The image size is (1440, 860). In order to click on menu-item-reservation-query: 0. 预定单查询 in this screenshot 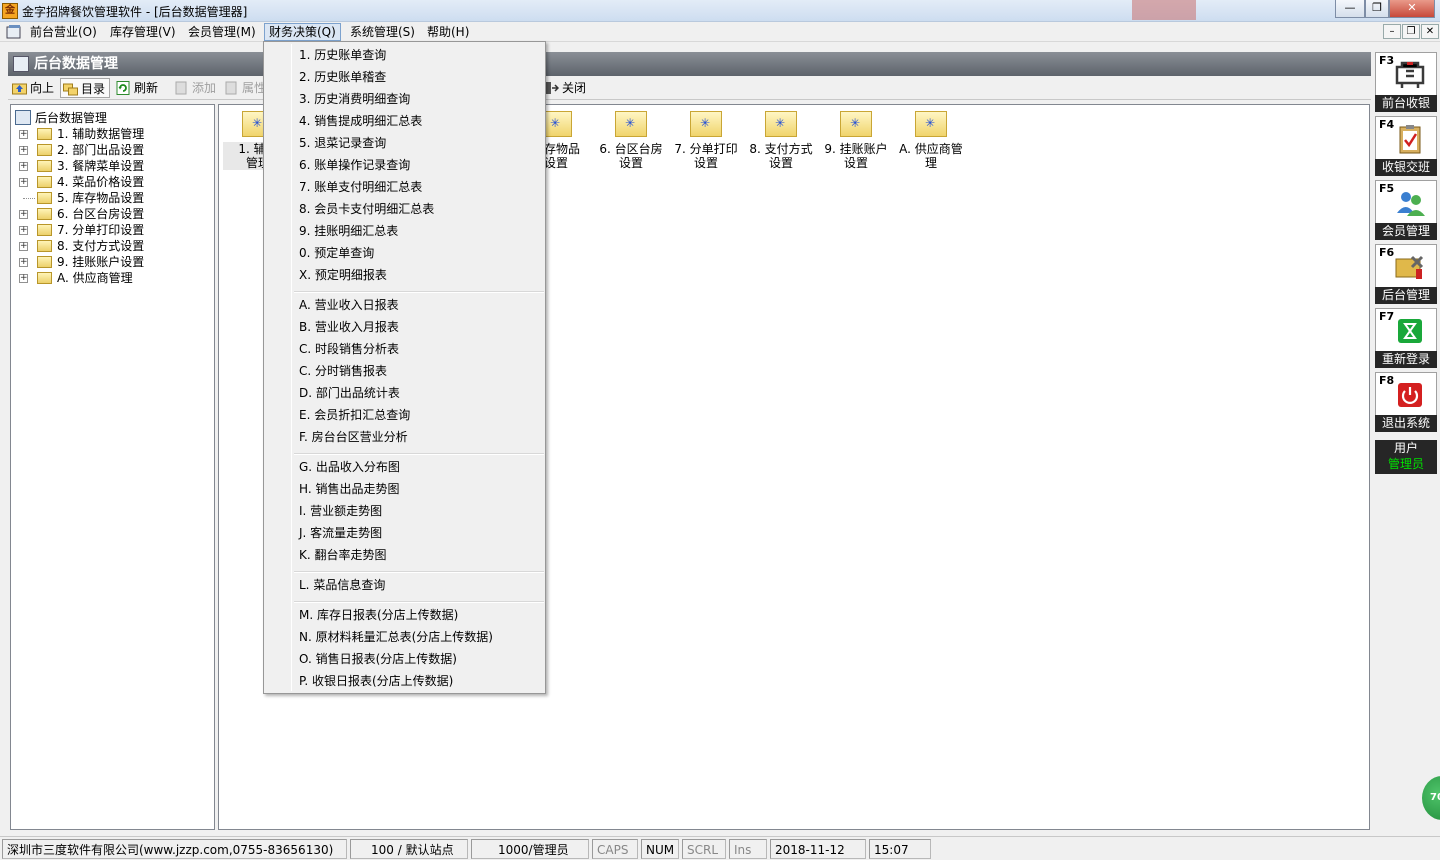, I will do `click(404, 253)`.